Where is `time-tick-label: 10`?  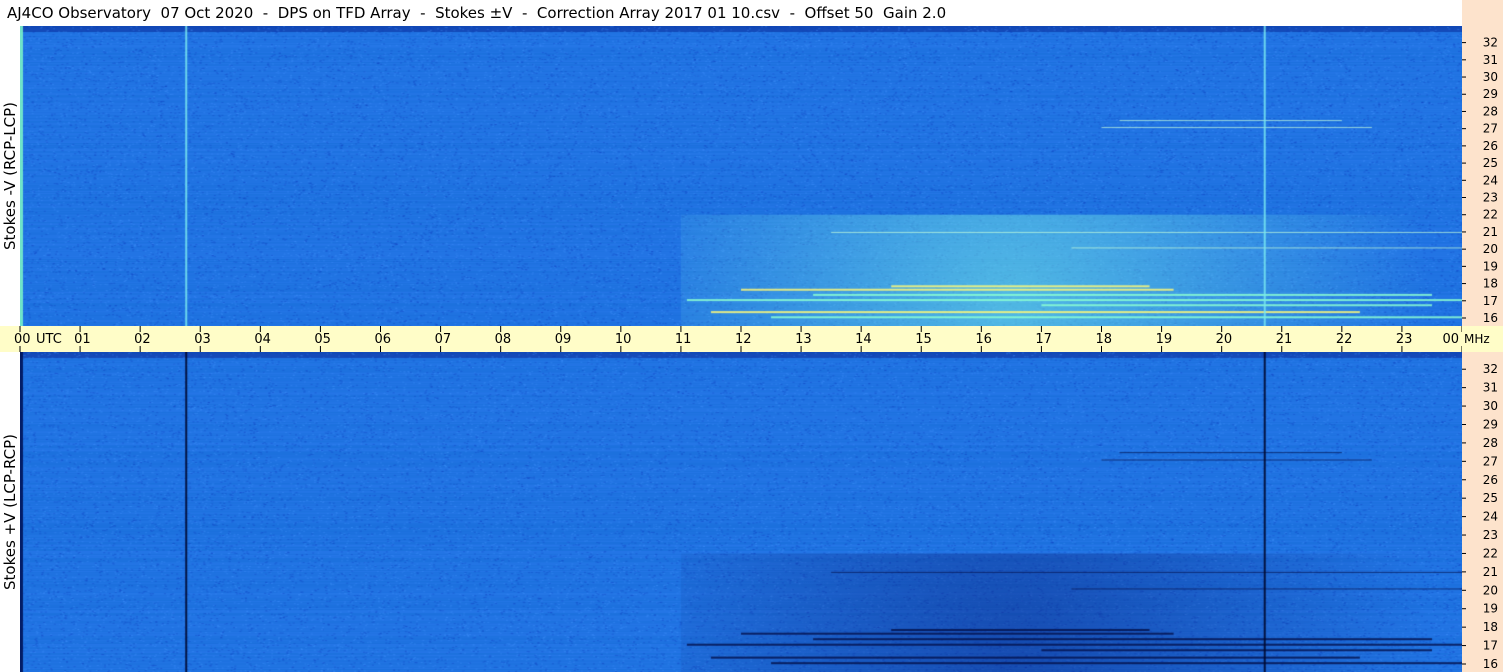 time-tick-label: 10 is located at coordinates (623, 339).